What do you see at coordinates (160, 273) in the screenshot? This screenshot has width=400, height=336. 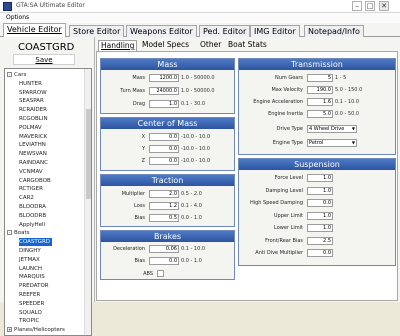 I see `abs-checkbox` at bounding box center [160, 273].